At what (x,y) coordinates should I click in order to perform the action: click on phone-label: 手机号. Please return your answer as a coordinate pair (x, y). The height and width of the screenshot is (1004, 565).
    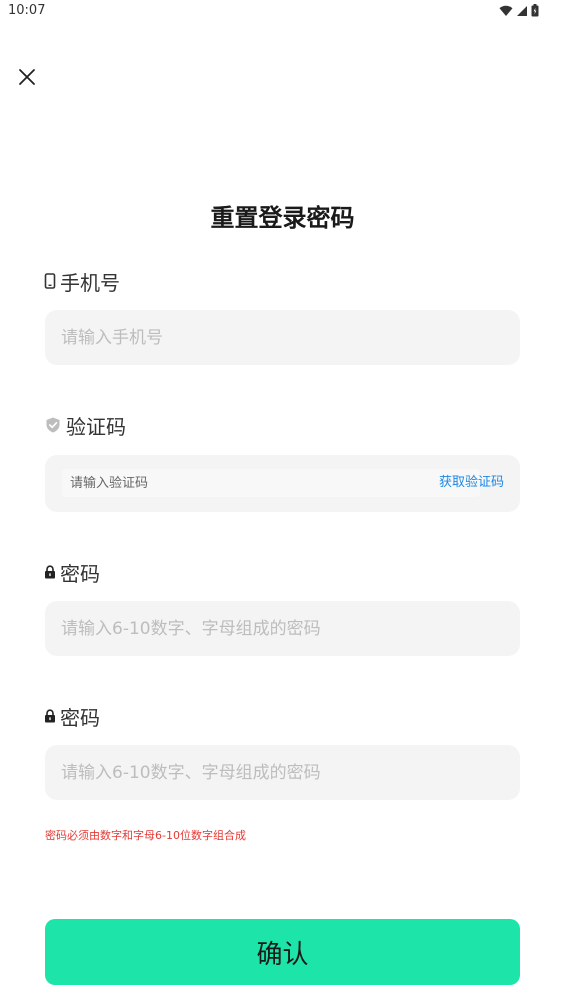
    Looking at the image, I should click on (82, 281).